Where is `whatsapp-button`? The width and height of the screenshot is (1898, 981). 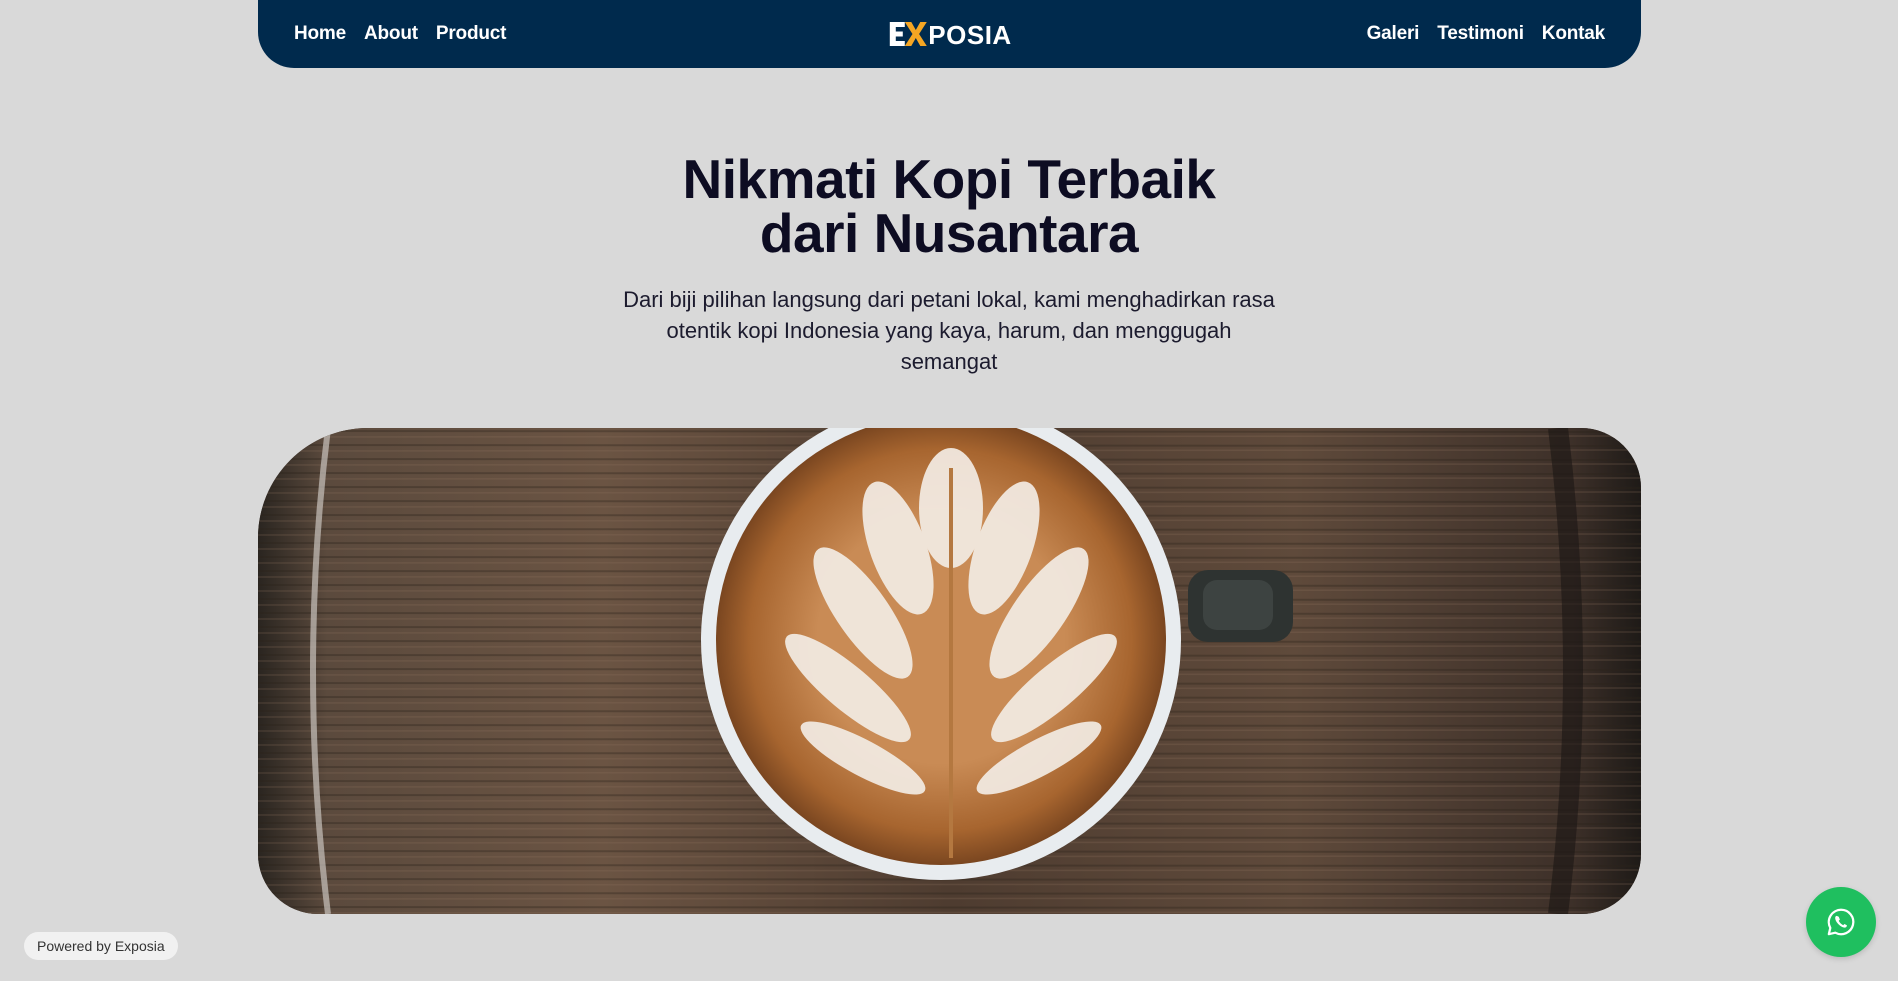 whatsapp-button is located at coordinates (1841, 922).